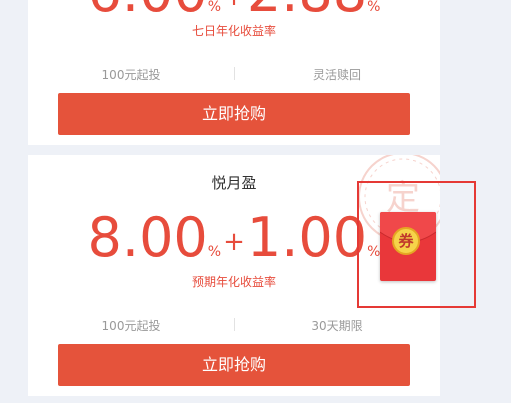 This screenshot has width=511, height=403. Describe the element at coordinates (148, 12) in the screenshot. I see `rate-main: 6.00` at that location.